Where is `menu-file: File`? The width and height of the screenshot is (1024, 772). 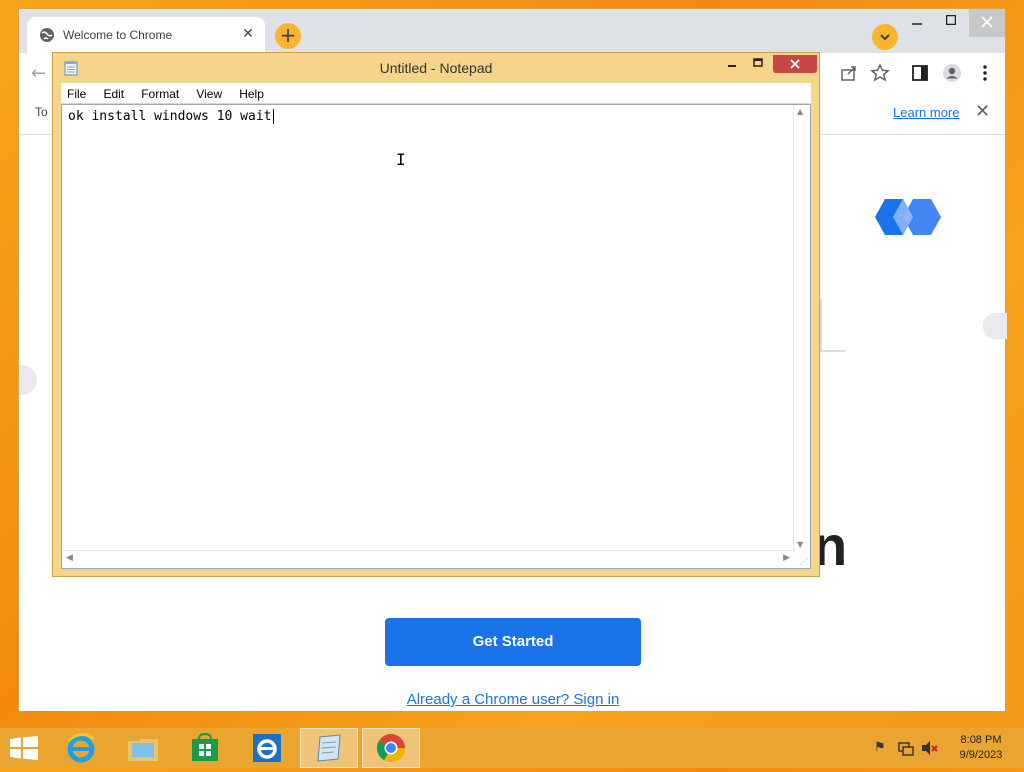 menu-file: File is located at coordinates (76, 92).